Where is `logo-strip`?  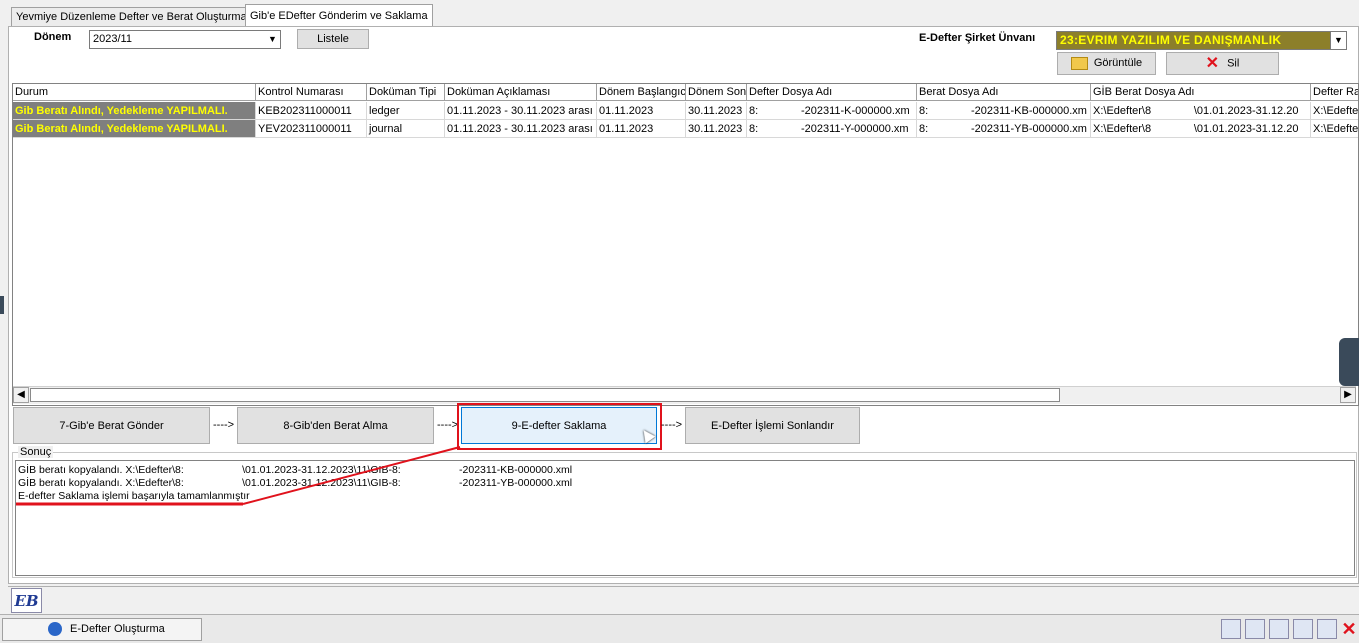 logo-strip is located at coordinates (683, 600).